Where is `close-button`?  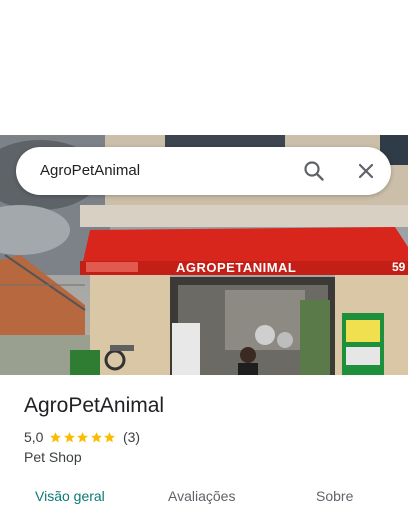 close-button is located at coordinates (366, 171).